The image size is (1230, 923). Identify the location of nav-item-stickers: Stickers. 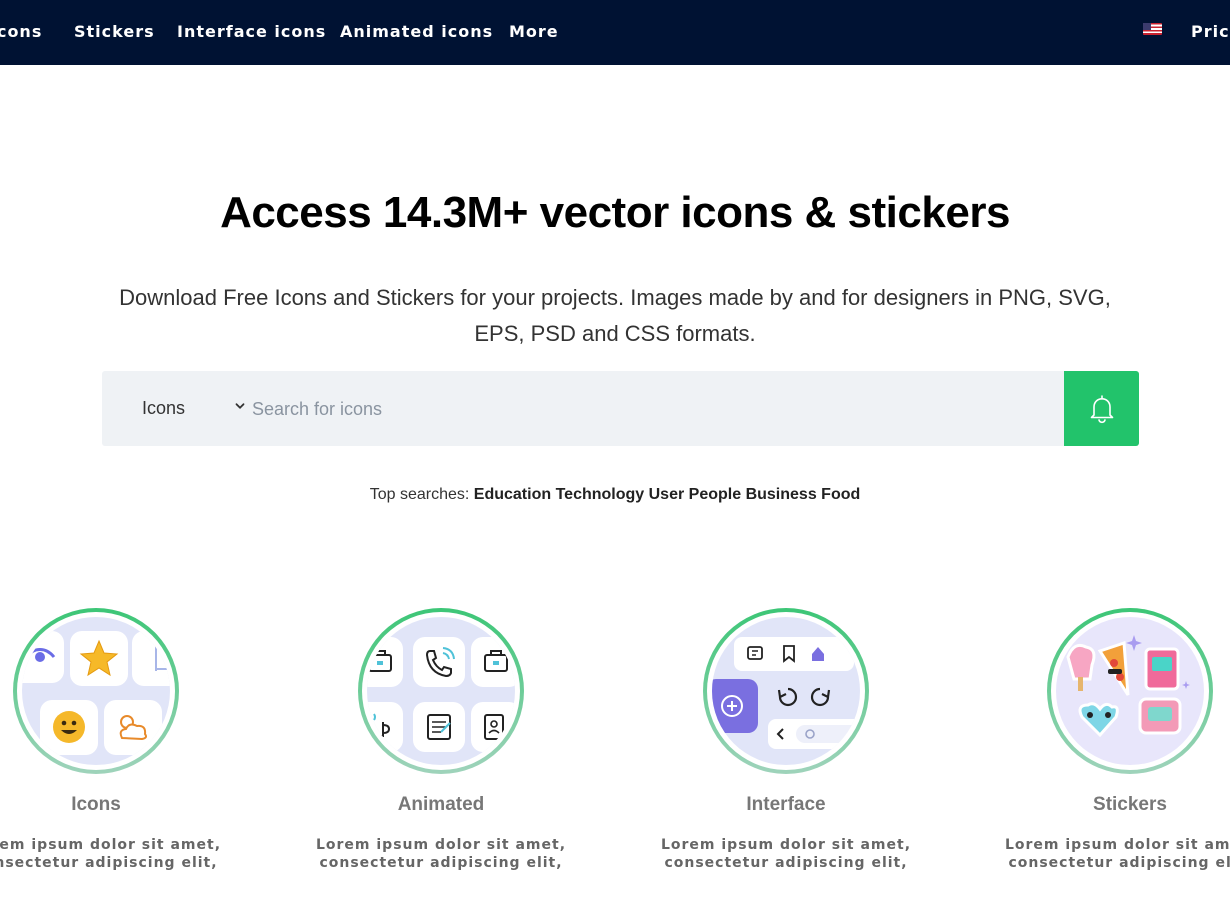
(114, 31).